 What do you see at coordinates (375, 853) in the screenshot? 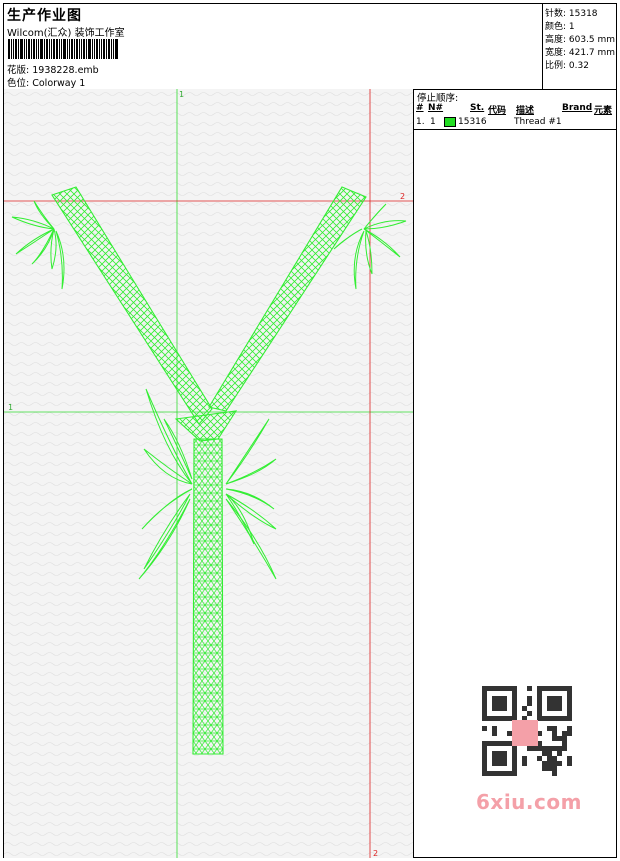
I see `guide-label-v2: 2` at bounding box center [375, 853].